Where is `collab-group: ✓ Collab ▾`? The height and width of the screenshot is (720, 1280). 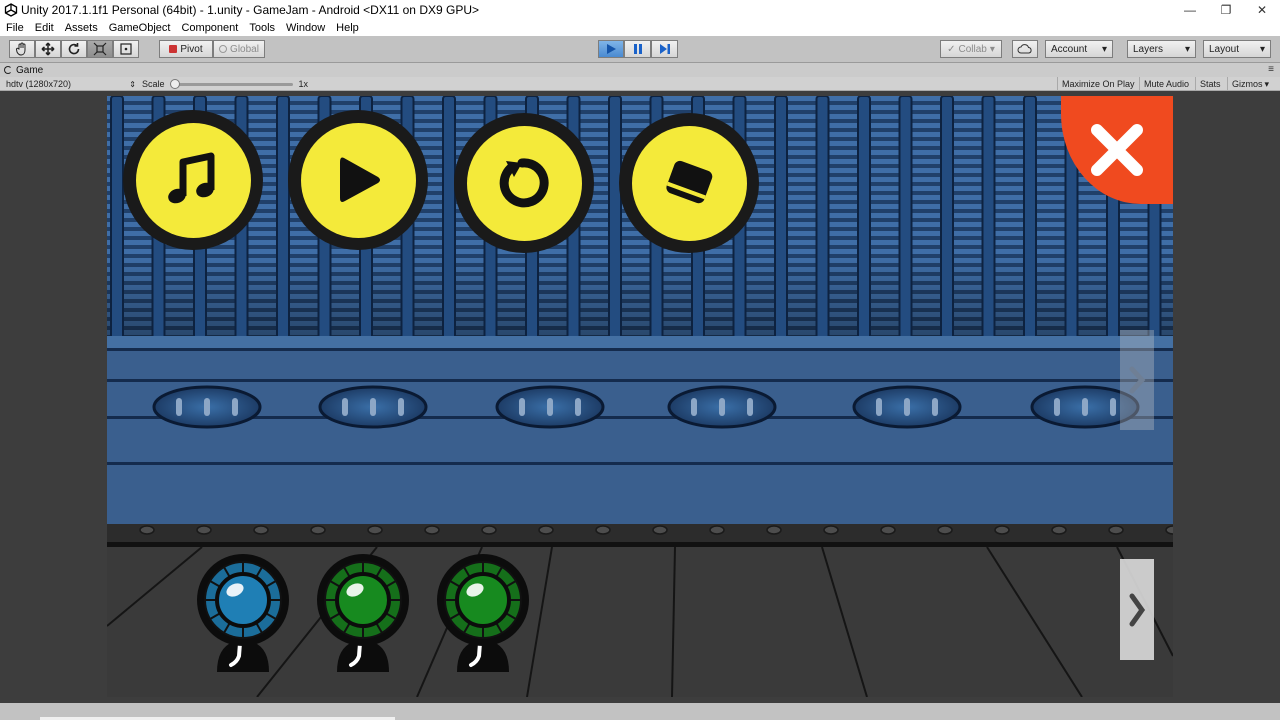
collab-group: ✓ Collab ▾ is located at coordinates (971, 49).